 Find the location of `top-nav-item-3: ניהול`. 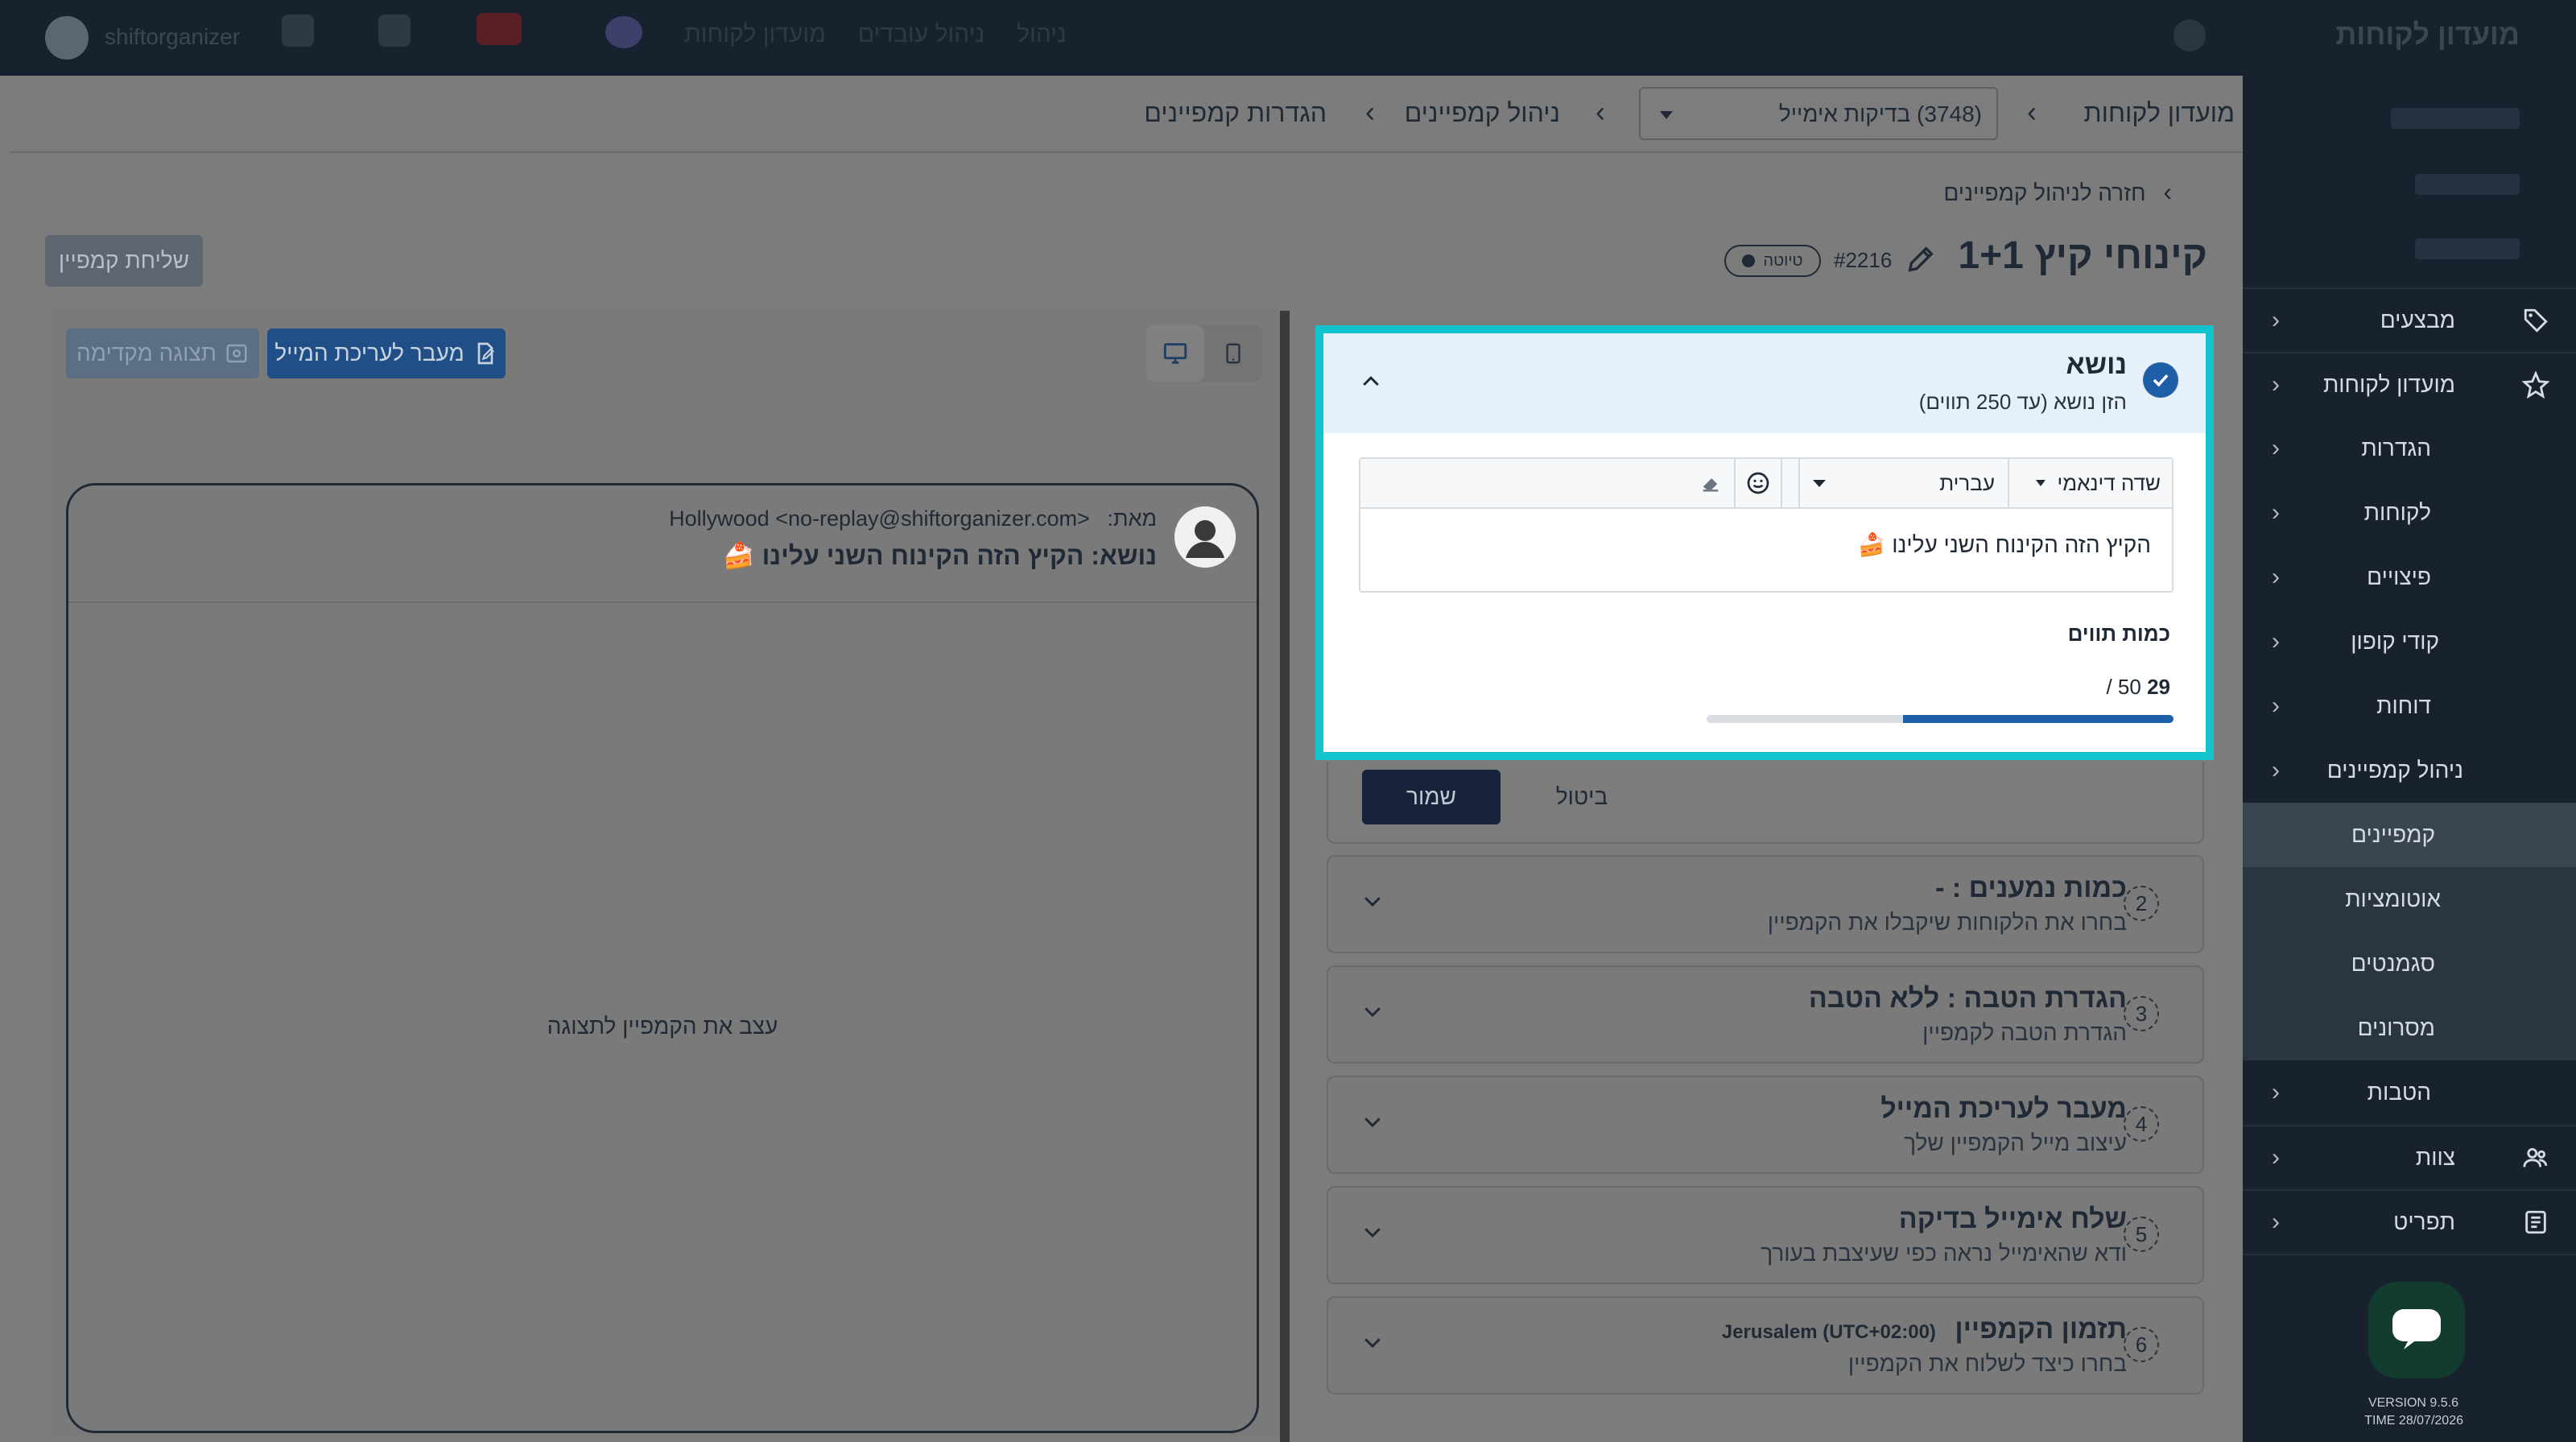

top-nav-item-3: ניהול is located at coordinates (1042, 34).